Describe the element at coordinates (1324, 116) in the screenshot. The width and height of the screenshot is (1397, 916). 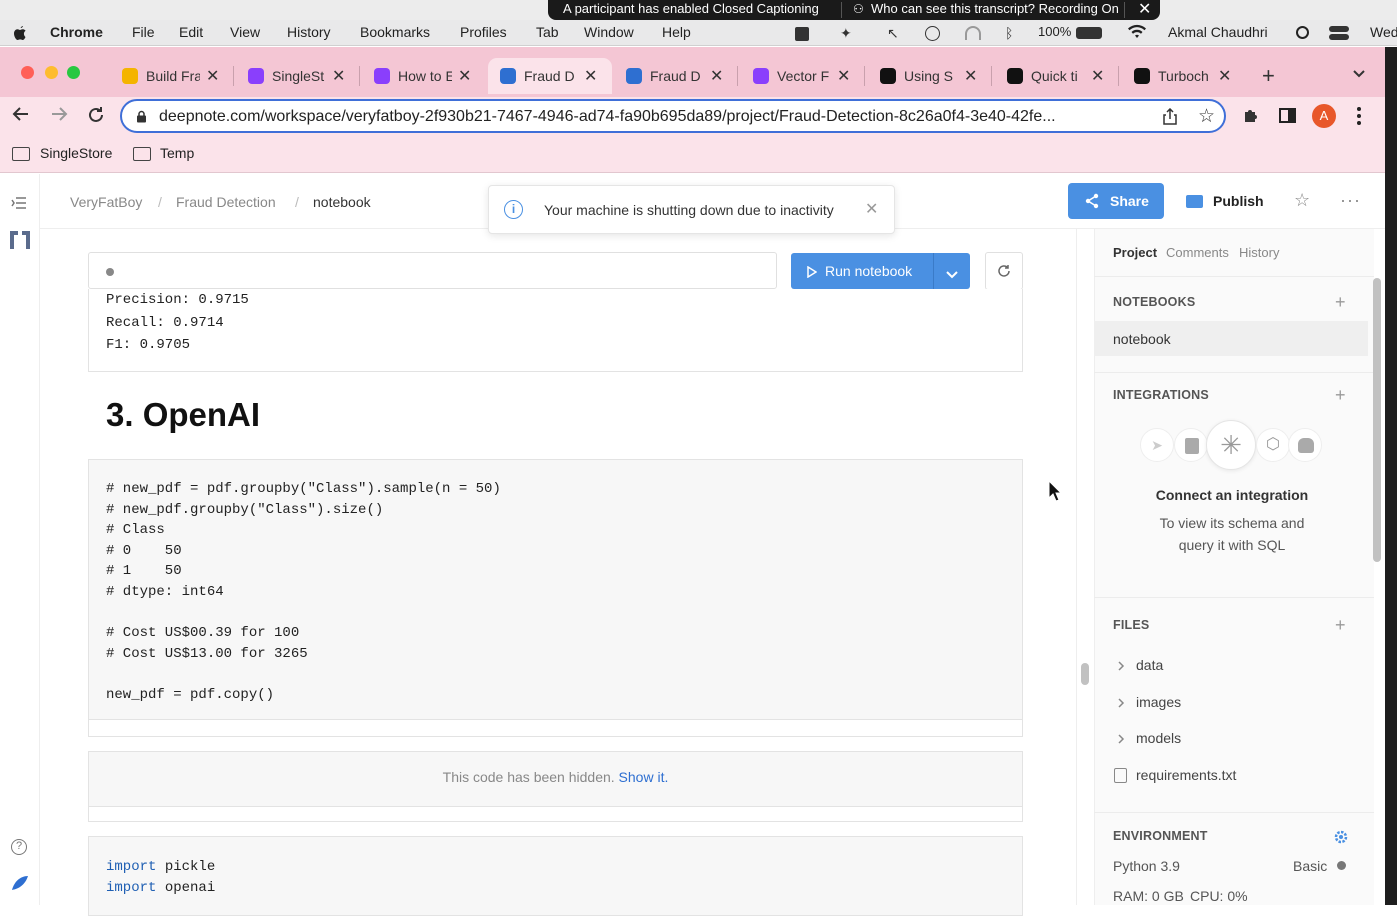
I see `profile-avatar: A` at that location.